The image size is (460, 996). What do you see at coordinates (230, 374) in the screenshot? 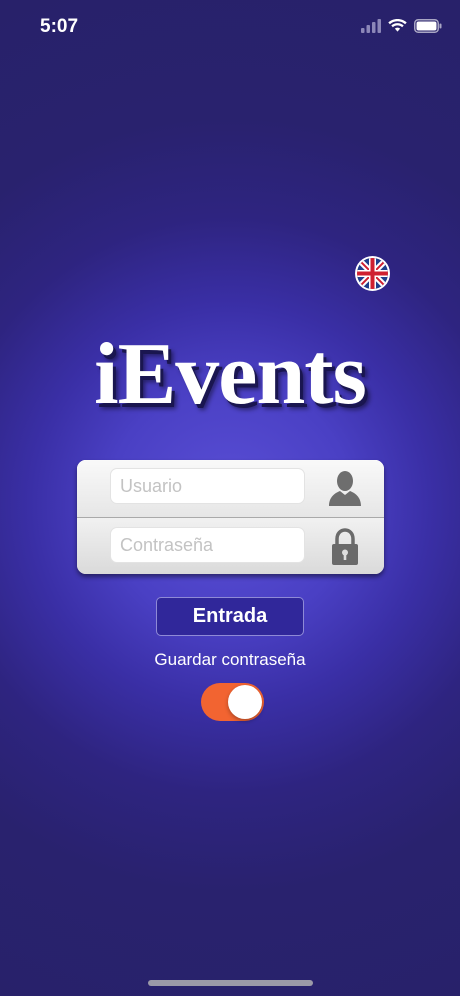
I see `app-logo: iEvents` at bounding box center [230, 374].